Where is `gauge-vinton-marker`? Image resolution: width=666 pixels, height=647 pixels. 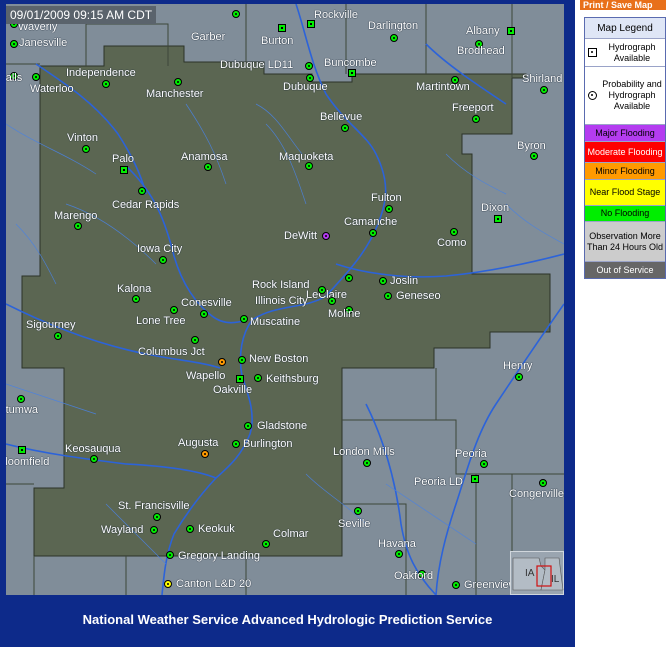 gauge-vinton-marker is located at coordinates (86, 149).